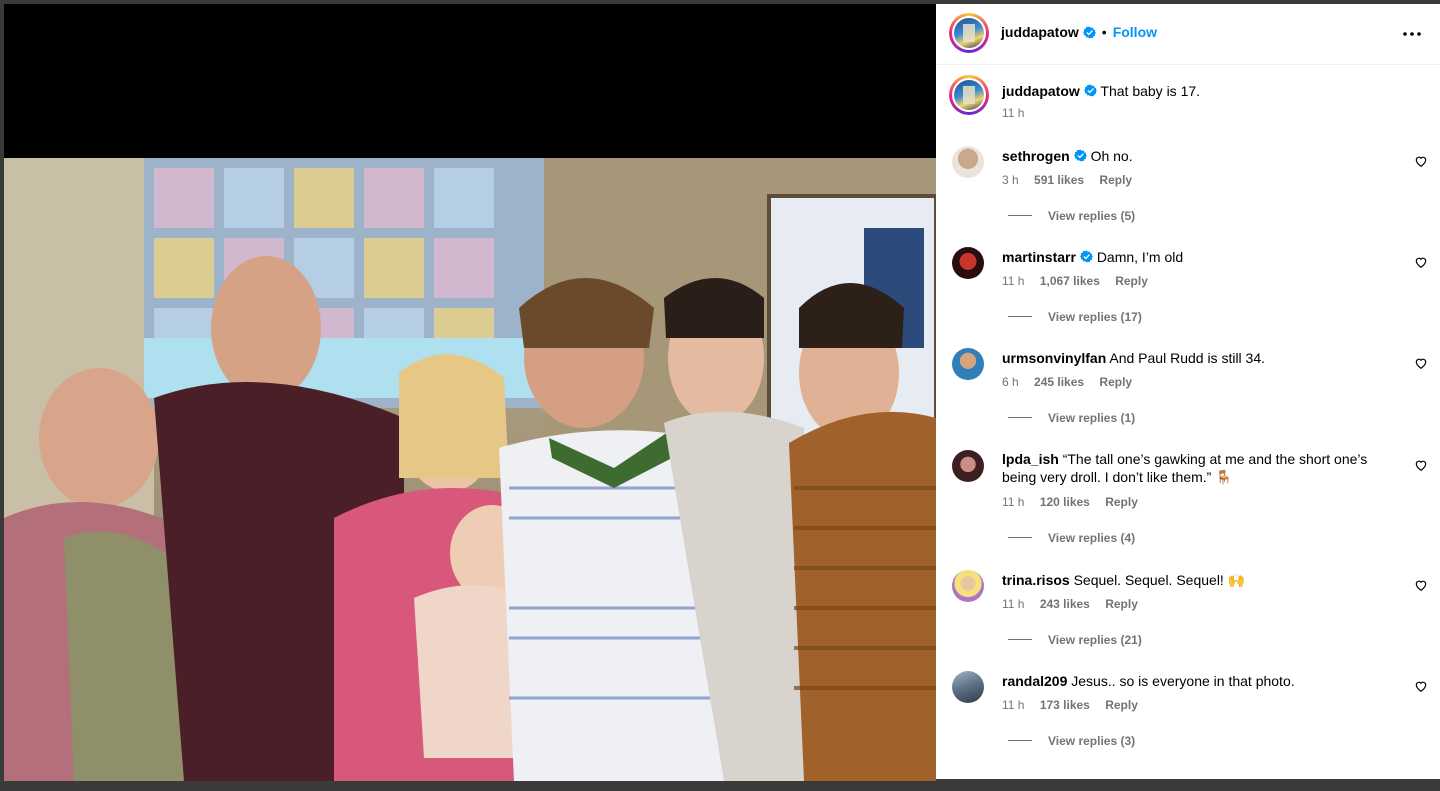  I want to click on caption-text: That baby is 17., so click(1150, 91).